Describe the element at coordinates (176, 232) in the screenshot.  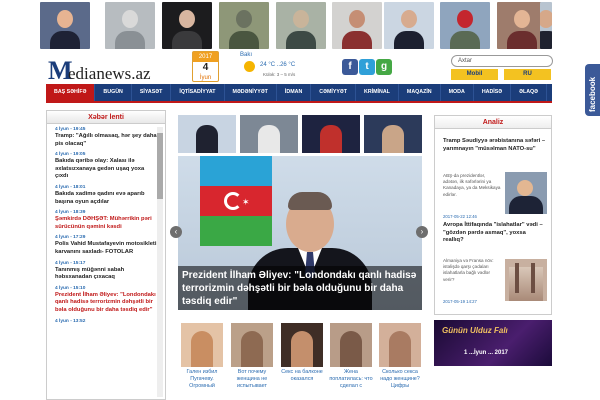
I see `slider-prev-arrow: ‹` at that location.